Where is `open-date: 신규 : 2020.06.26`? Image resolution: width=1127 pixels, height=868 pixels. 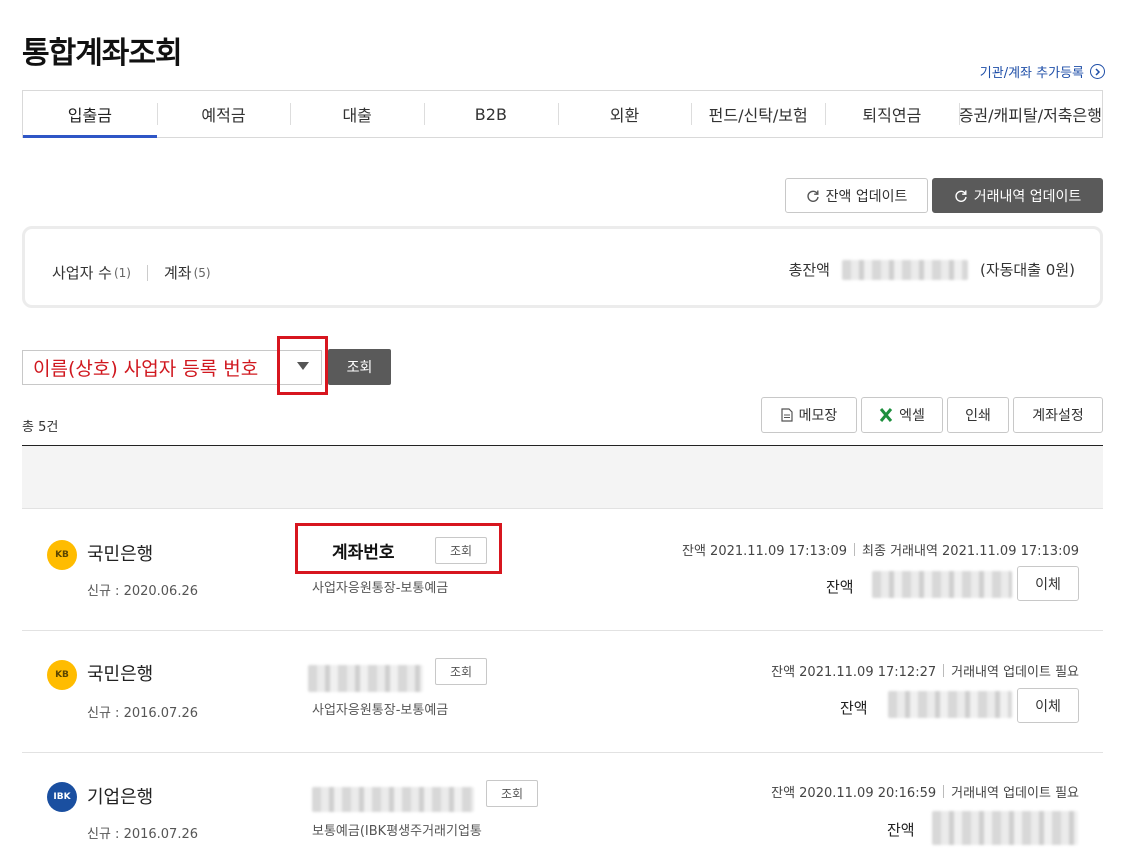 open-date: 신규 : 2020.06.26 is located at coordinates (142, 591).